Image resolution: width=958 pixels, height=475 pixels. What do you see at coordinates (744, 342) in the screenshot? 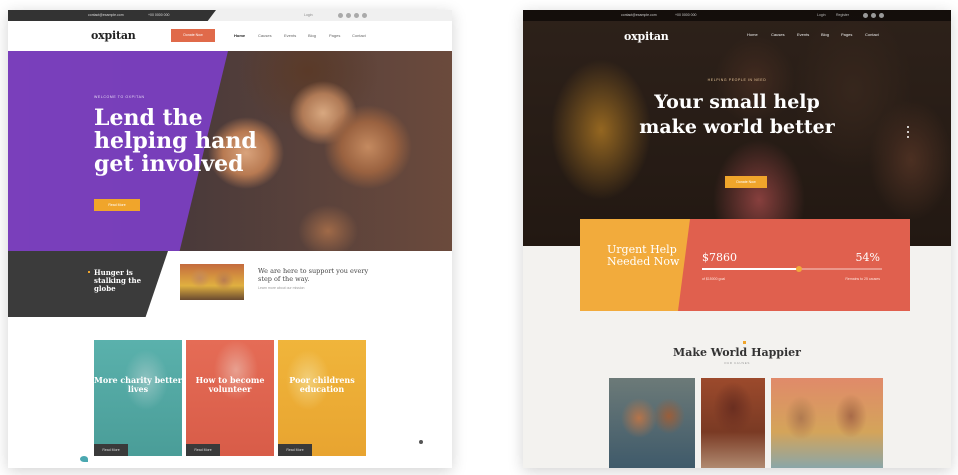
I see `section-accent-dot` at bounding box center [744, 342].